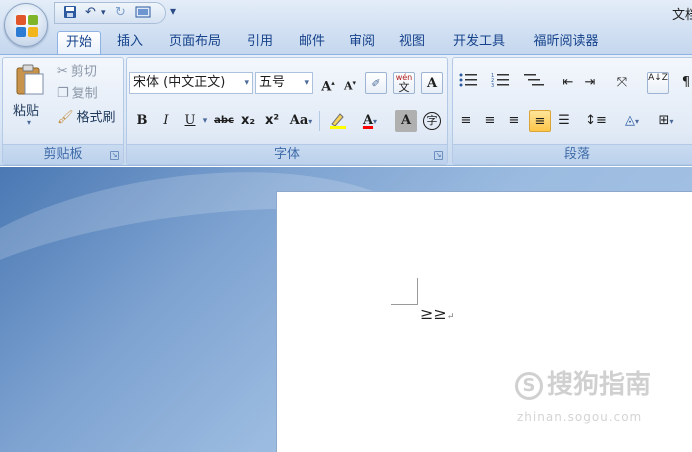  Describe the element at coordinates (376, 83) in the screenshot. I see `clear-formatting-button: ✐` at that location.